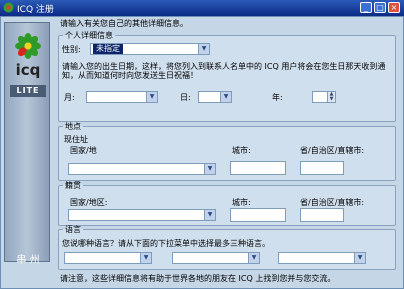 The width and height of the screenshot is (404, 289). Describe the element at coordinates (332, 150) in the screenshot. I see `location-state-label: 省/自治区/直辖市:` at that location.